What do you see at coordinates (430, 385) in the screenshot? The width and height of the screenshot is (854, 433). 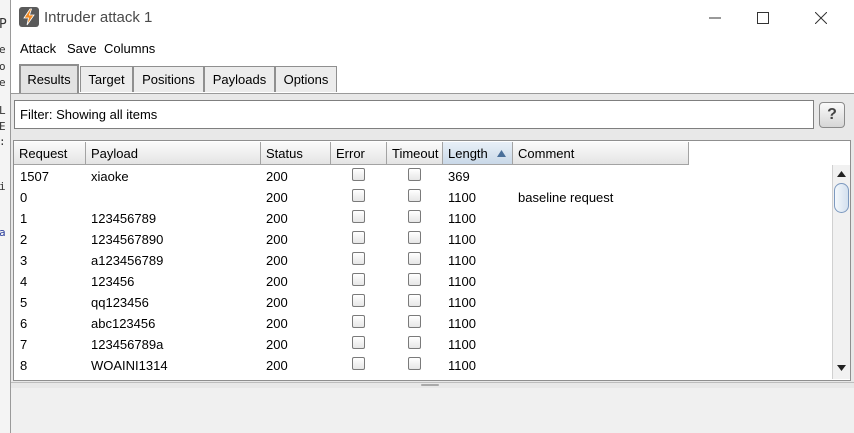 I see `splitter-grip` at bounding box center [430, 385].